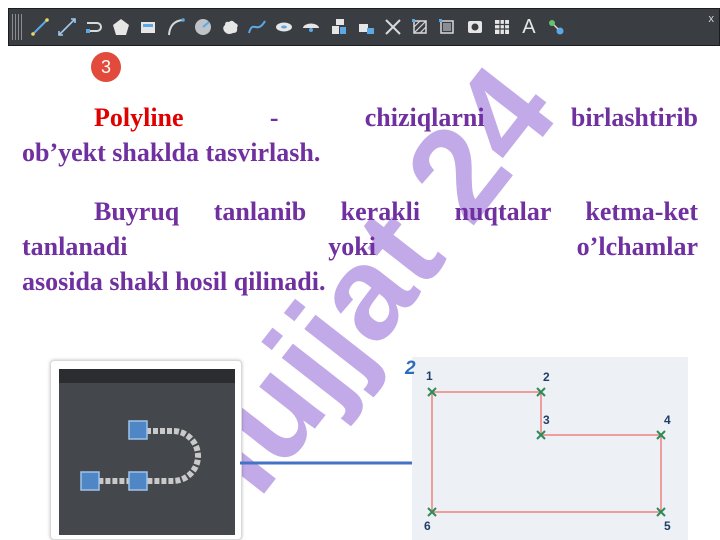 The height and width of the screenshot is (540, 720). I want to click on arrow-connector, so click(335, 463).